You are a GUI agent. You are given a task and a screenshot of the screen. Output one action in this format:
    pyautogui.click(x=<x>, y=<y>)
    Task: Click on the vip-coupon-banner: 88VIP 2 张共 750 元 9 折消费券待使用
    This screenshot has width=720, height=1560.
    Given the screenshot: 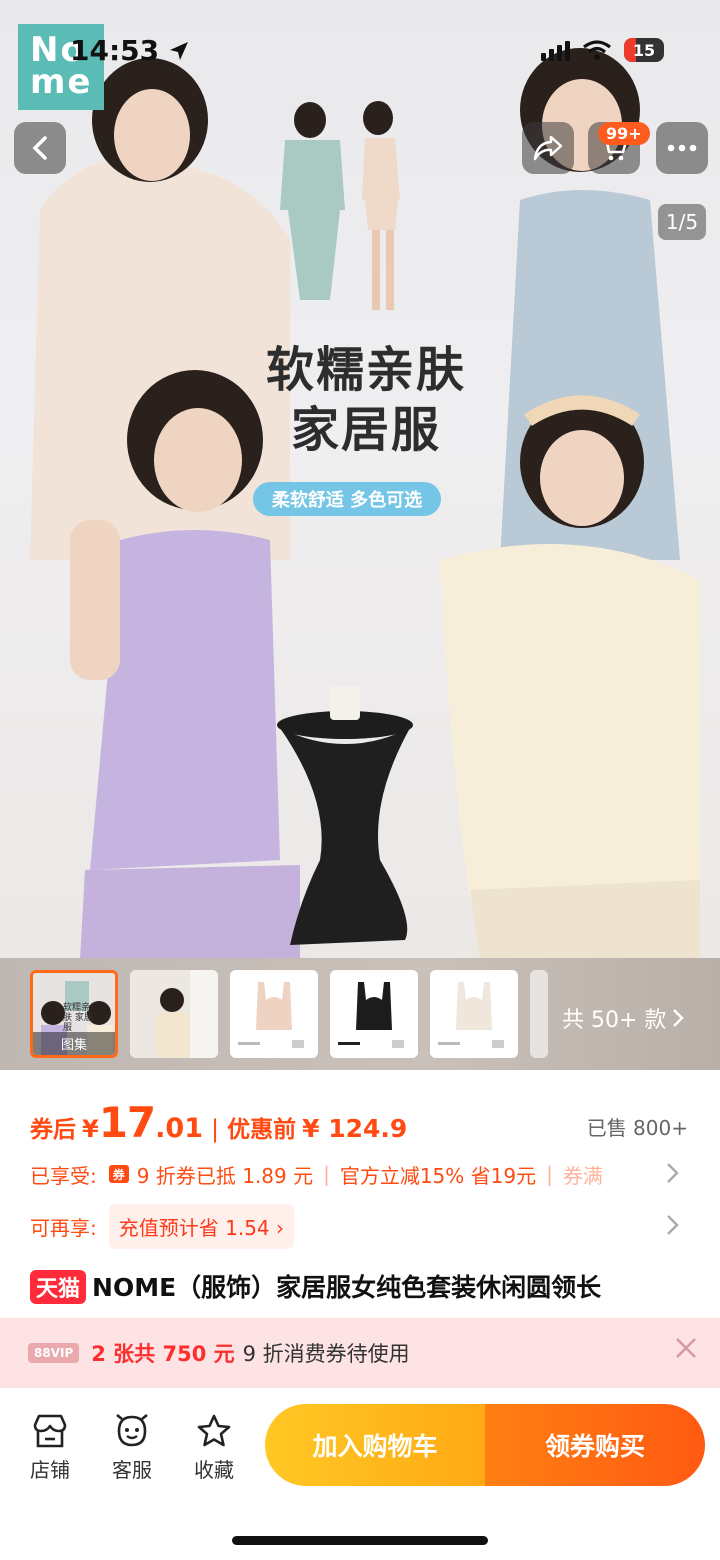 What is the action you would take?
    pyautogui.click(x=360, y=1353)
    